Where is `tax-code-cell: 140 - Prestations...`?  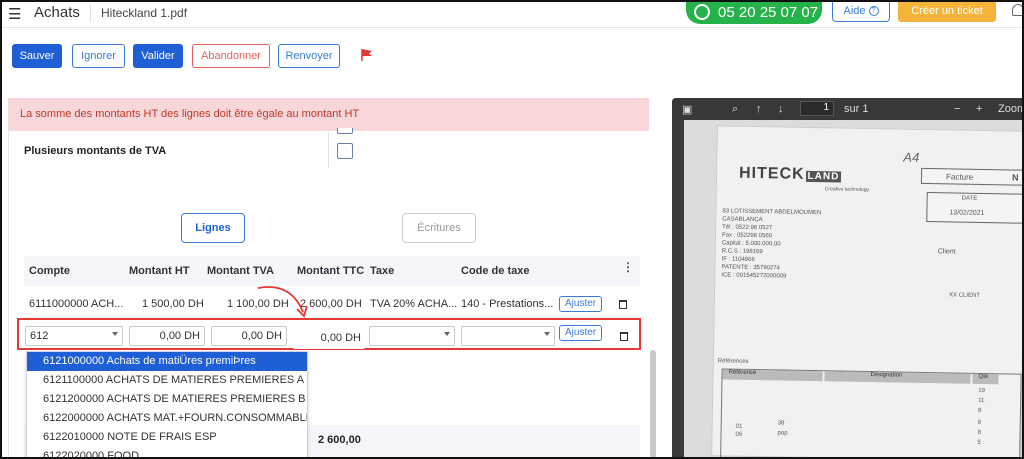 tax-code-cell: 140 - Prestations... is located at coordinates (507, 304).